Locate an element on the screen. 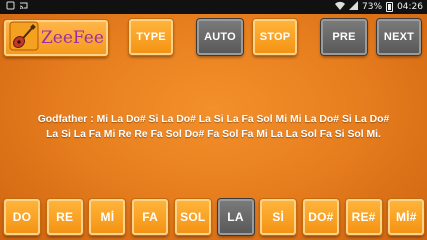 The height and width of the screenshot is (240, 427). note-key-la: LA is located at coordinates (235, 217).